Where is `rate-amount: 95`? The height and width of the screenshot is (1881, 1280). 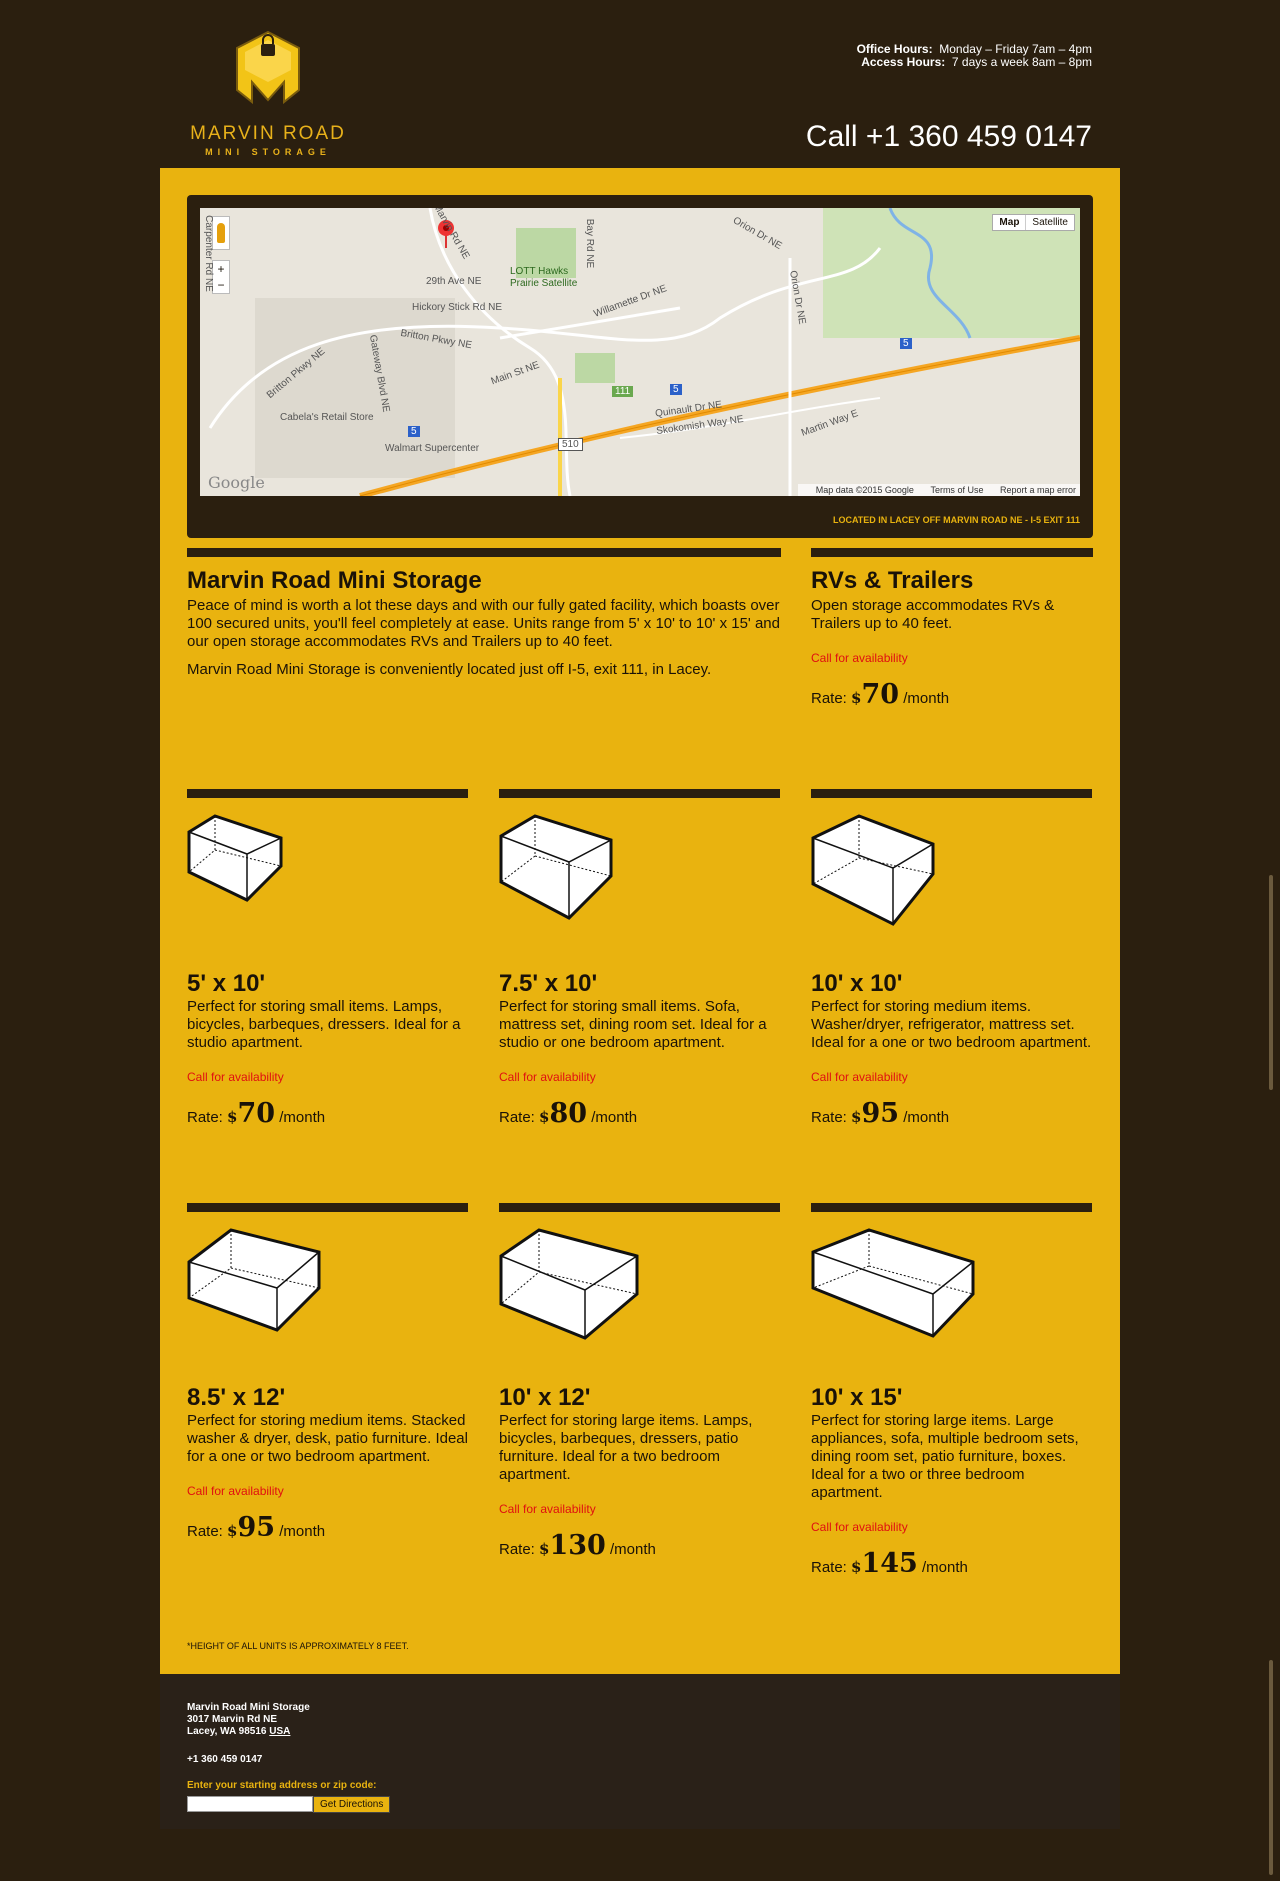 rate-amount: 95 is located at coordinates (256, 1527).